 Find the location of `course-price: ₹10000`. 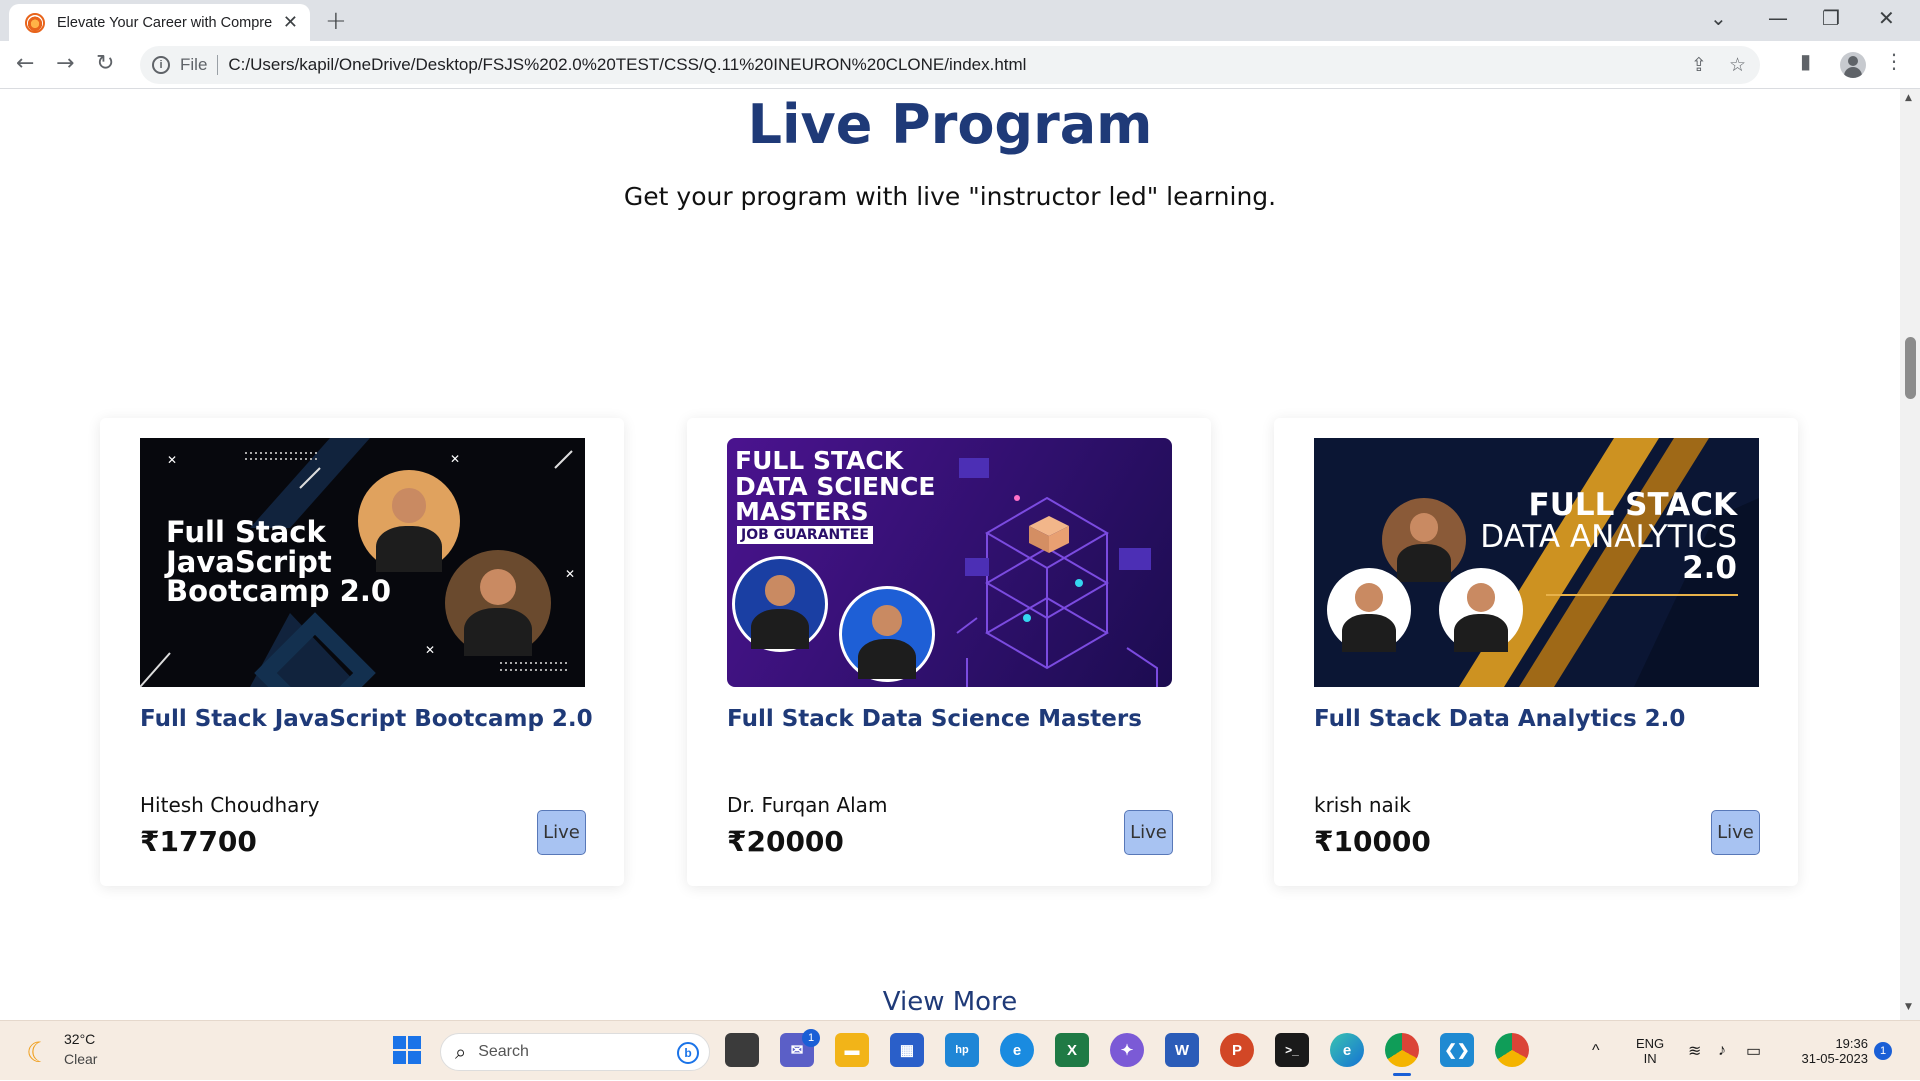

course-price: ₹10000 is located at coordinates (1372, 841).